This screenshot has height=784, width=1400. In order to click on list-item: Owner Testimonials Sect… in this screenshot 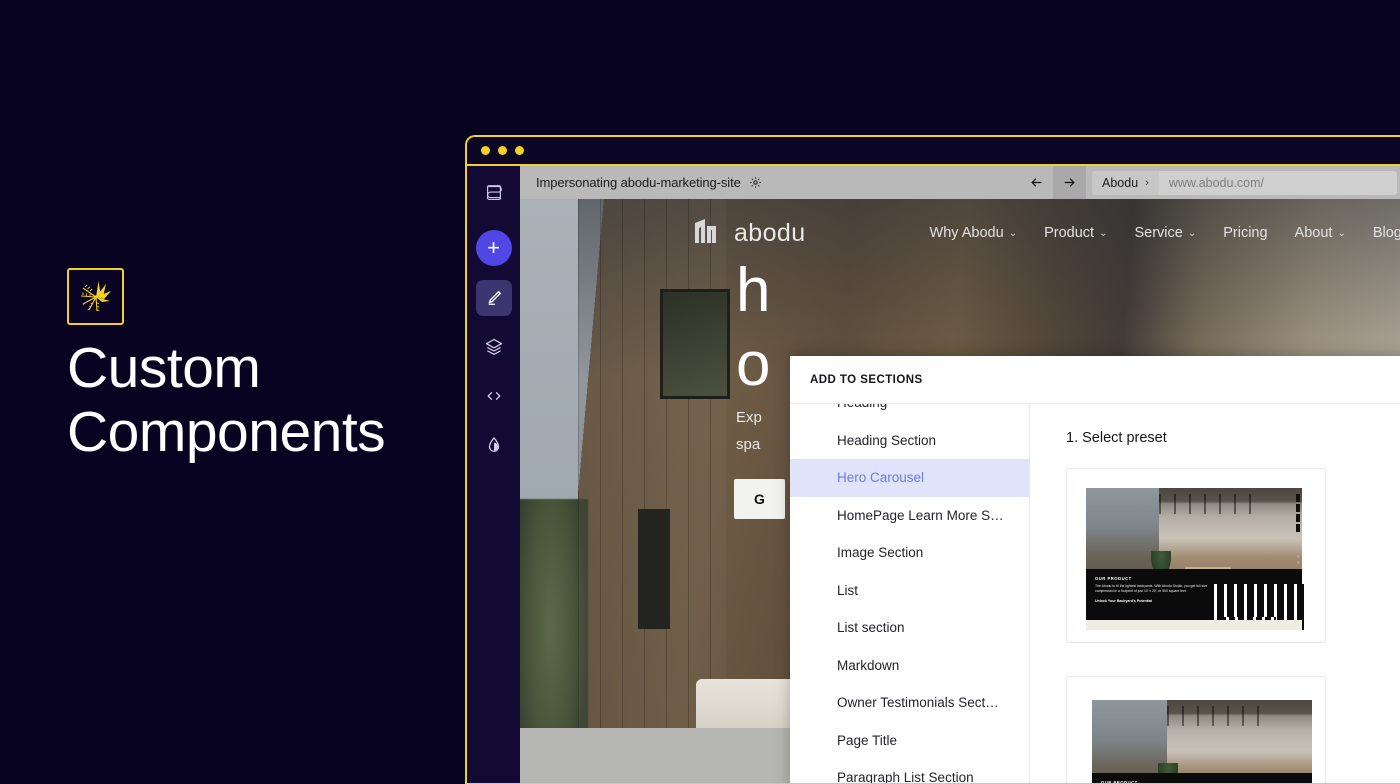, I will do `click(909, 703)`.